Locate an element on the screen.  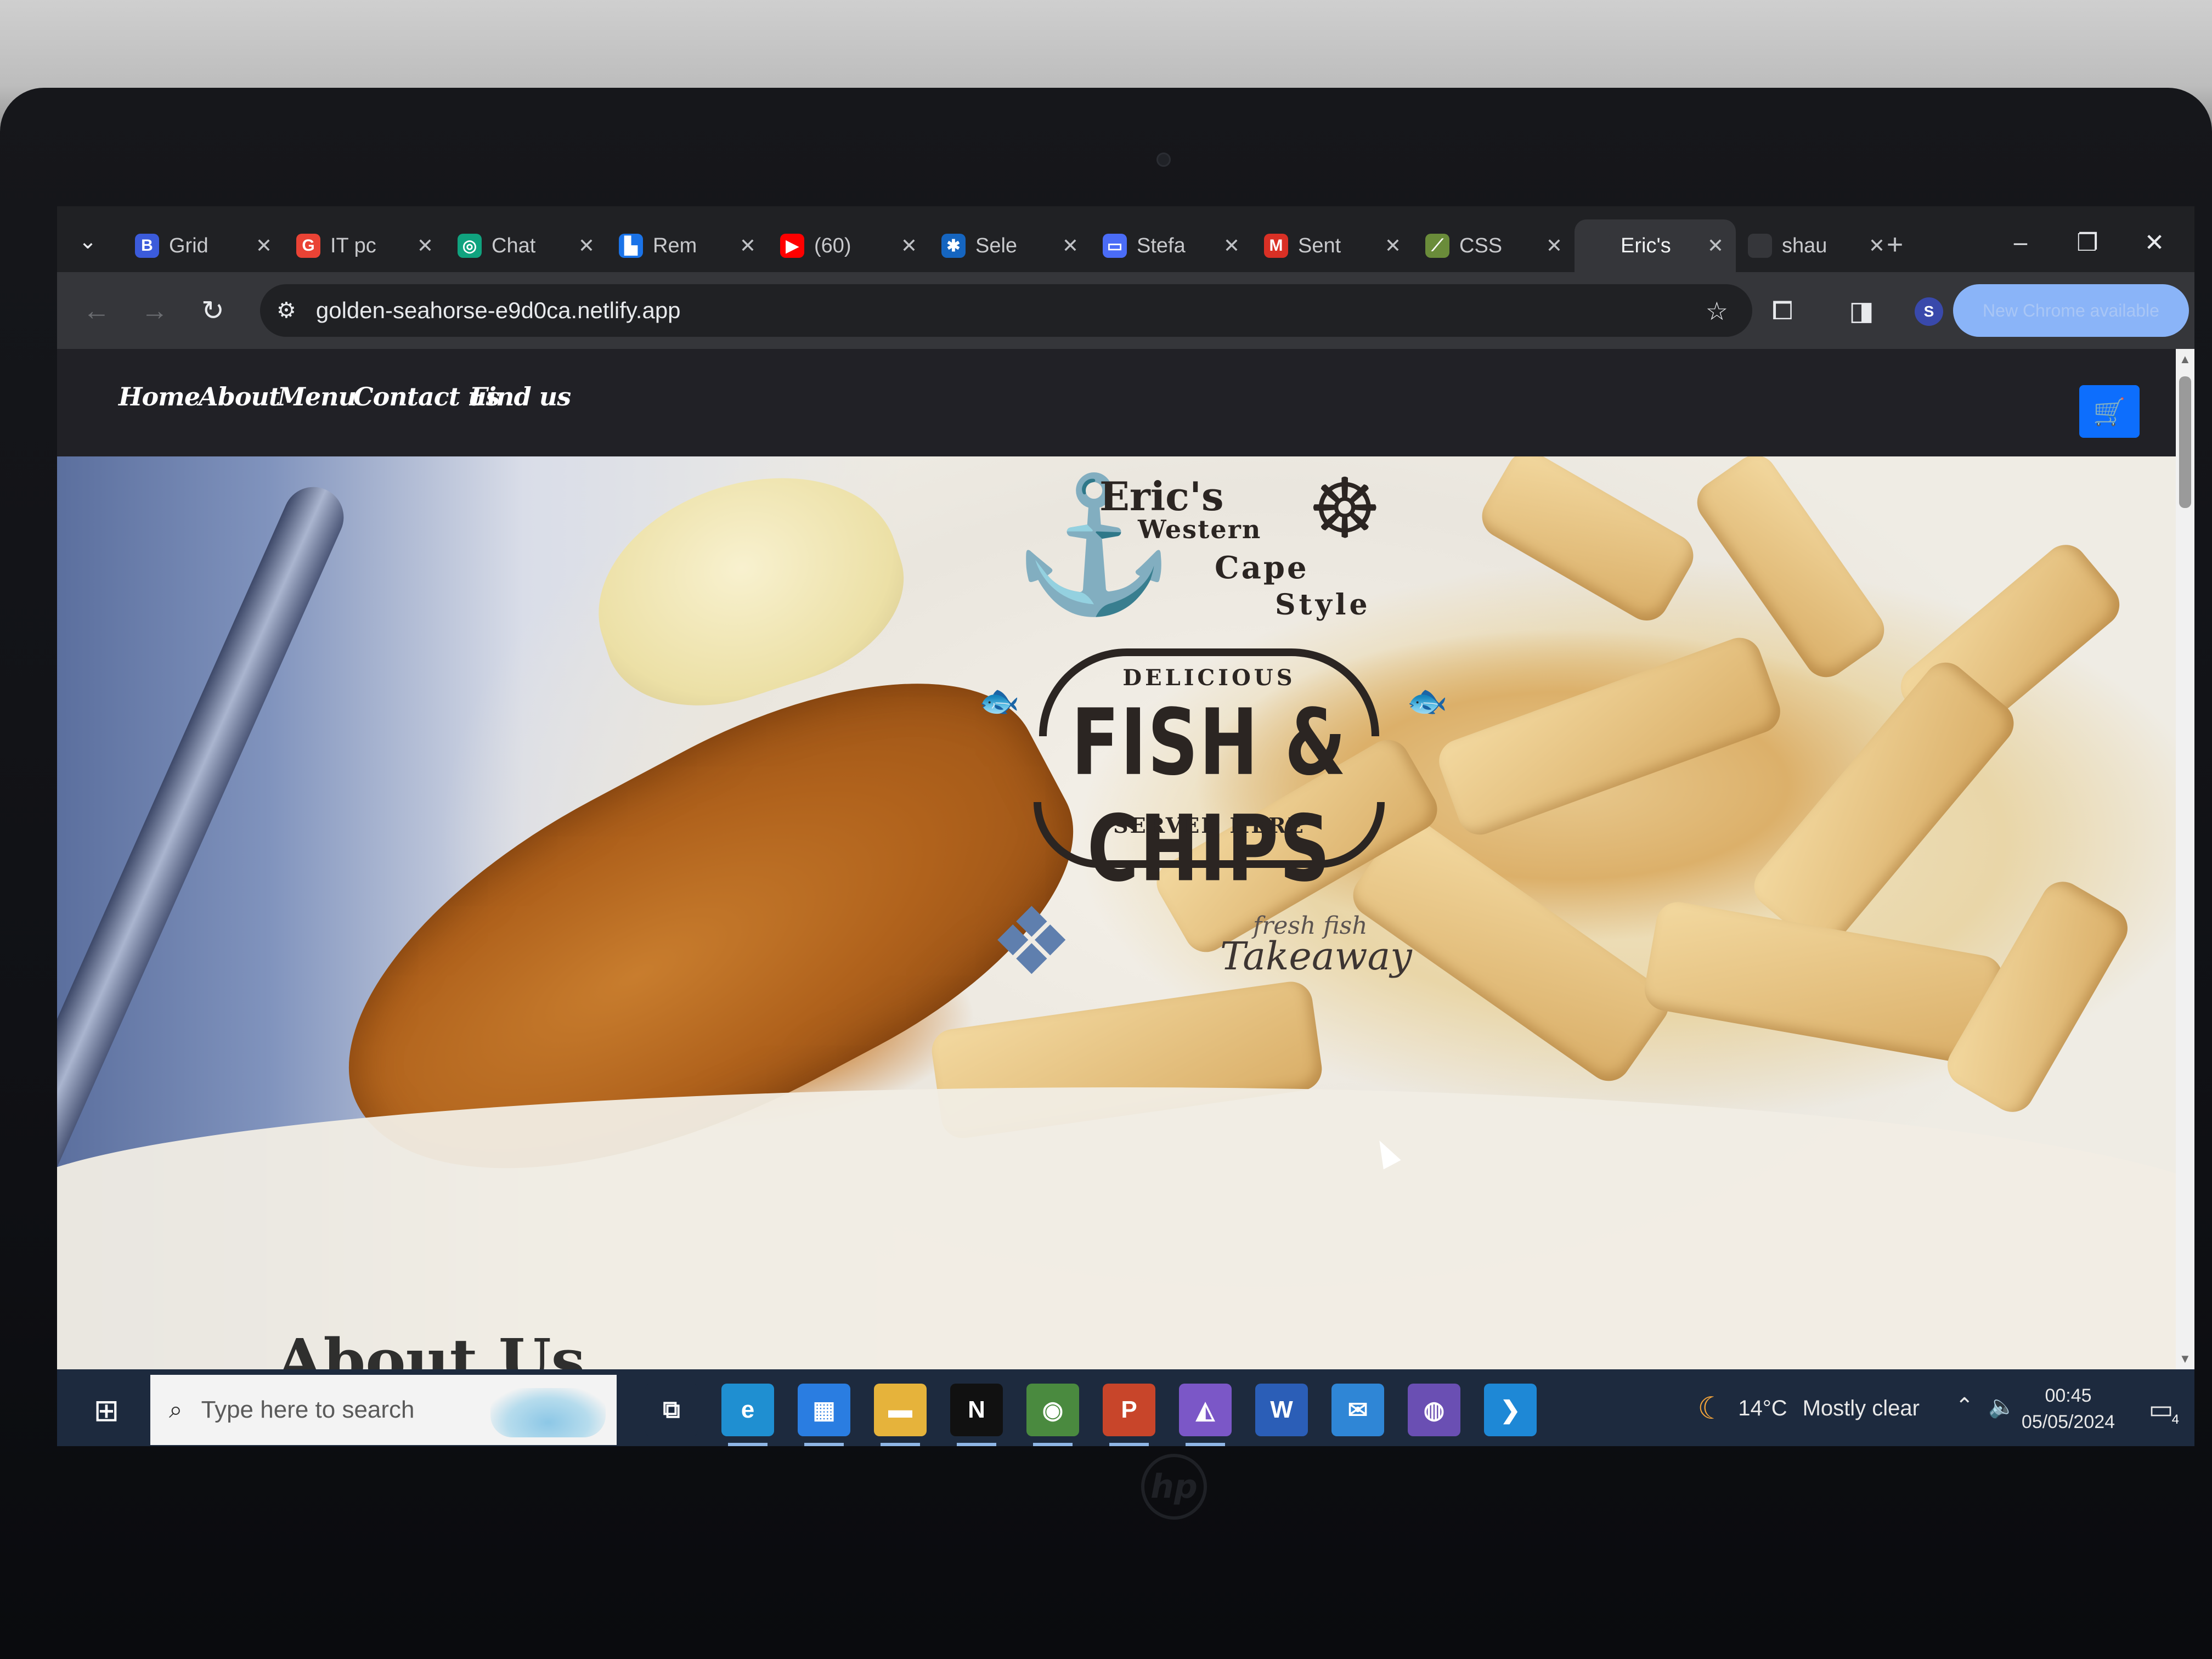
store-taskbar-icon: ▦ is located at coordinates (824, 1415).